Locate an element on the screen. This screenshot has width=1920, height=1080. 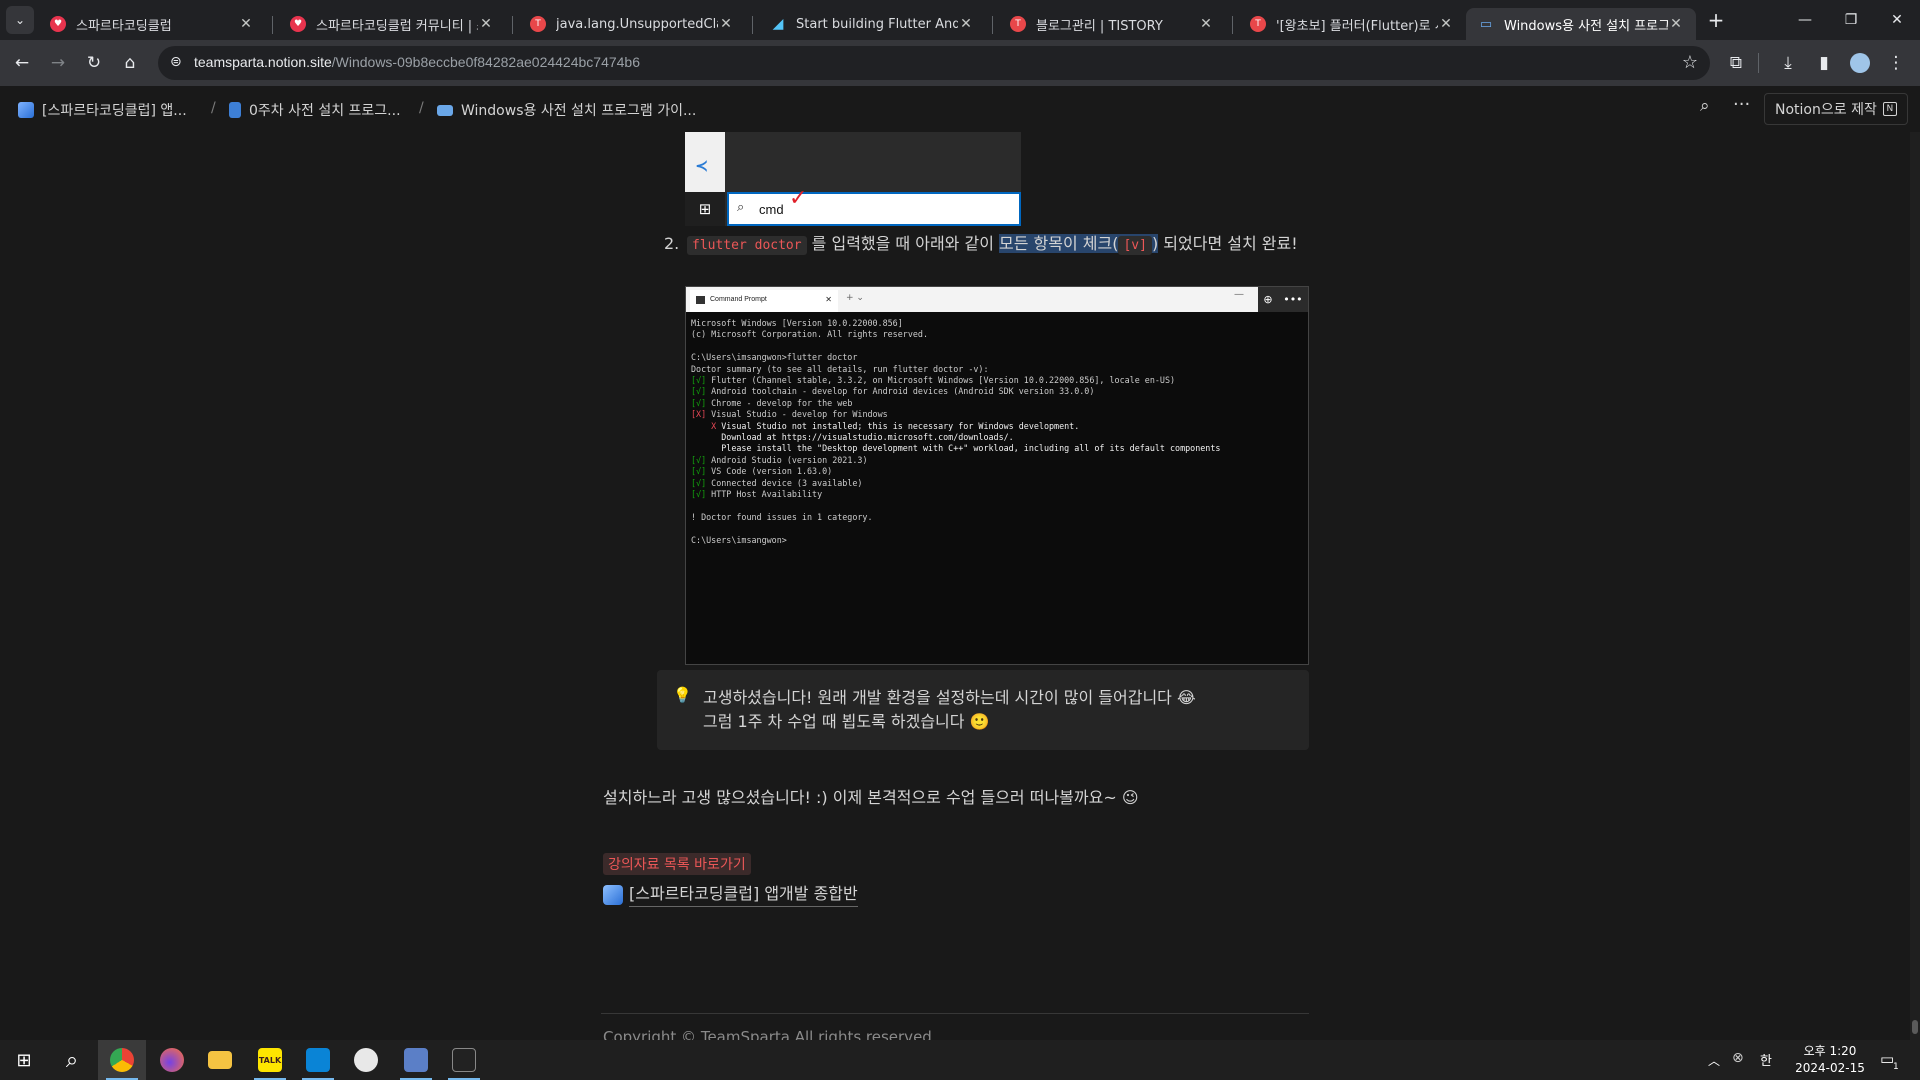
taskbar-file-explorer is located at coordinates (220, 1060).